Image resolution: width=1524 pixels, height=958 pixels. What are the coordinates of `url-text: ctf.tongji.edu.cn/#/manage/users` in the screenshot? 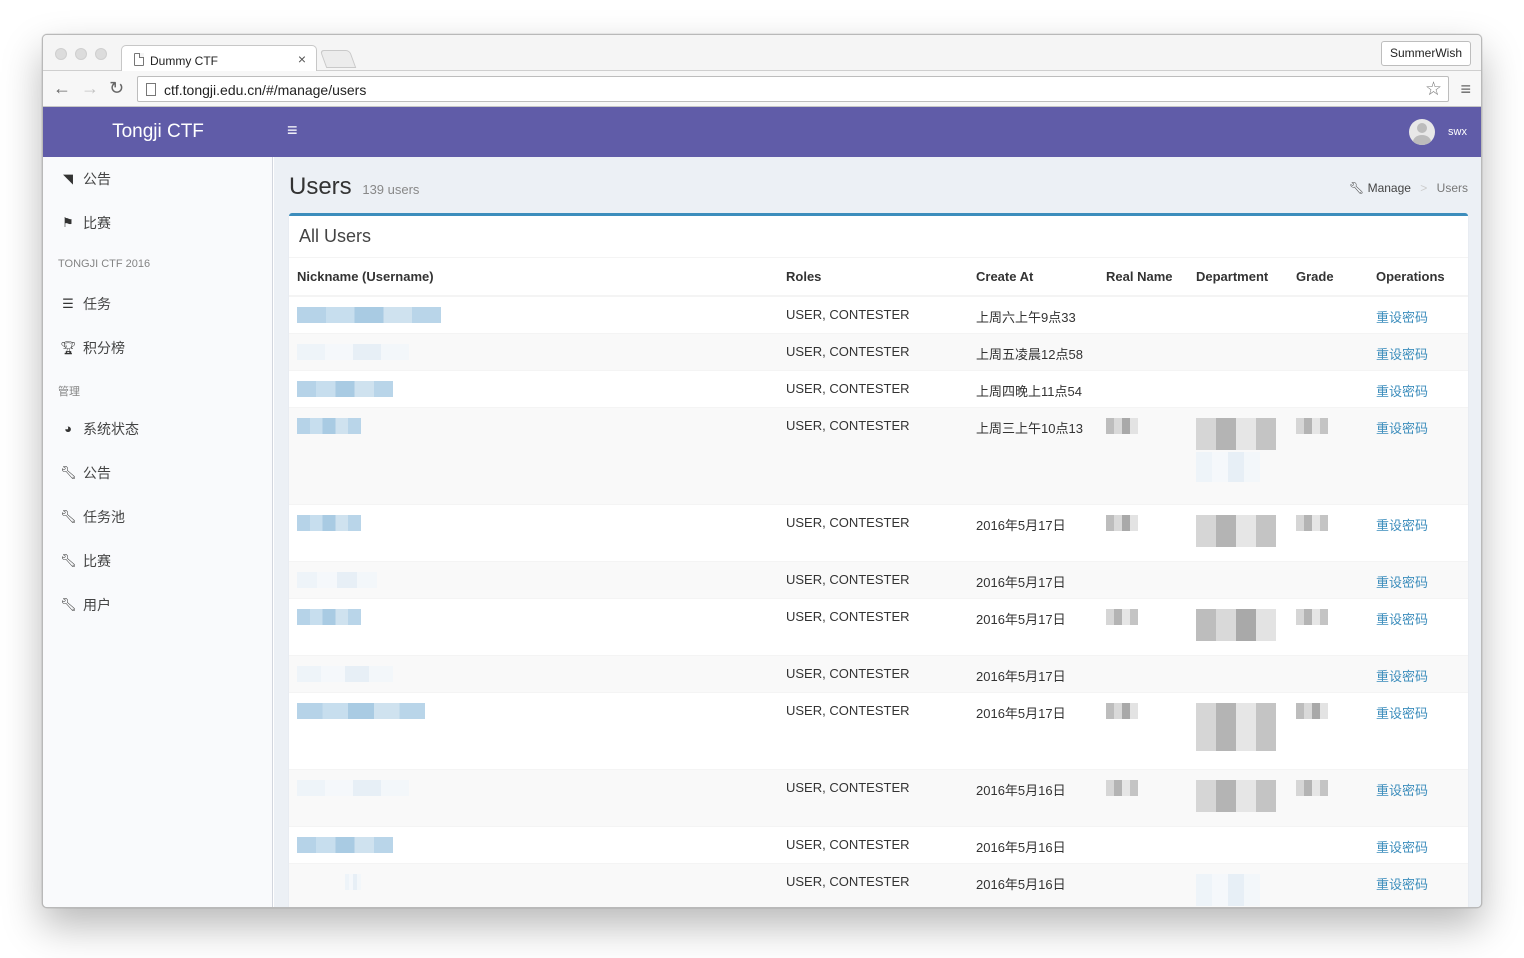 It's located at (265, 90).